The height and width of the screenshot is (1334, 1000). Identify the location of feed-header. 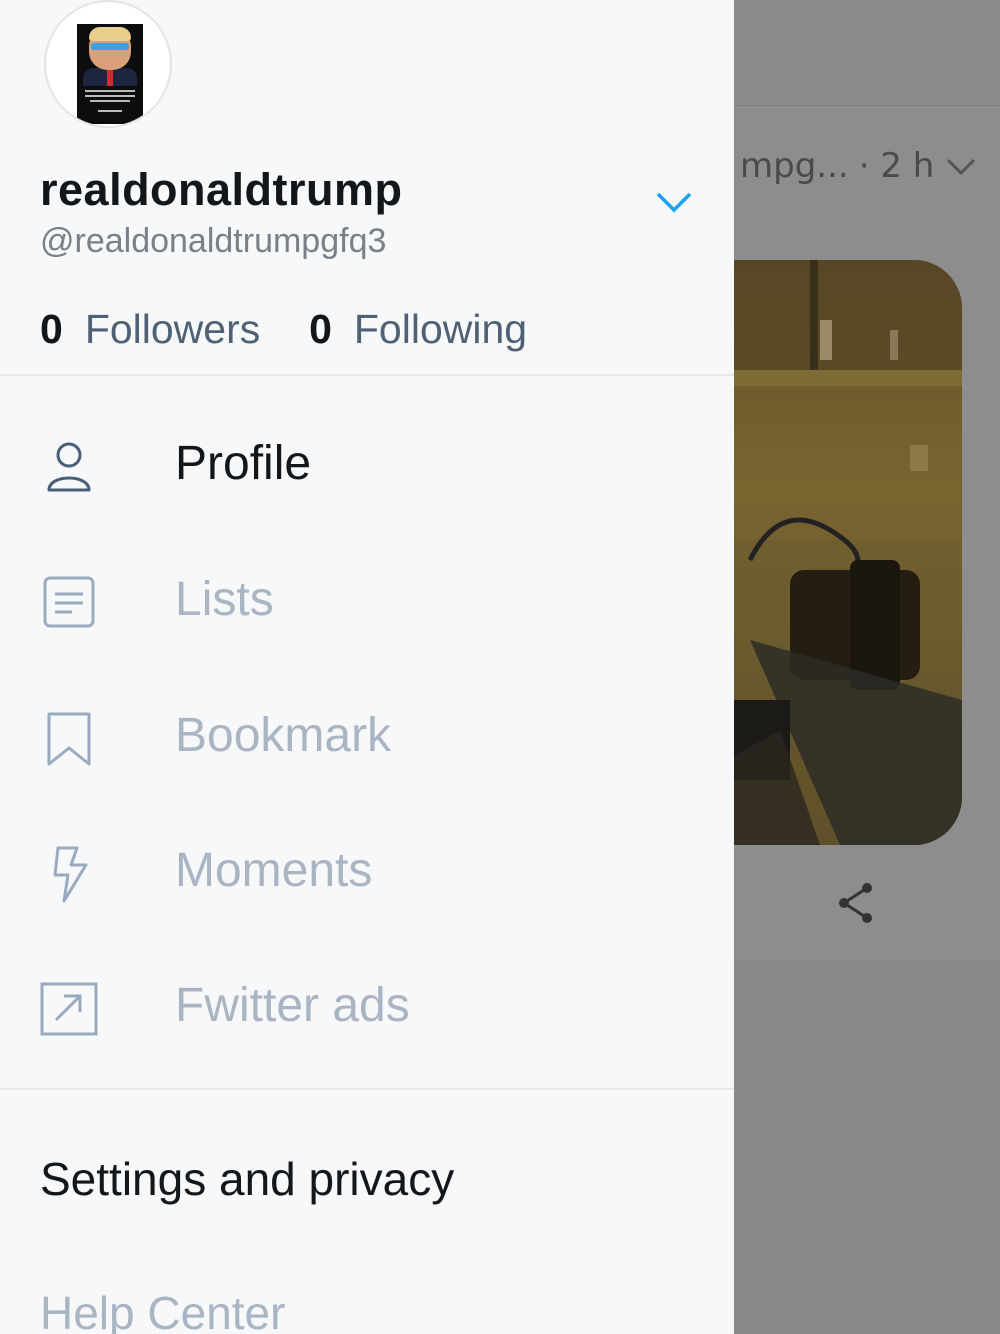
(867, 53).